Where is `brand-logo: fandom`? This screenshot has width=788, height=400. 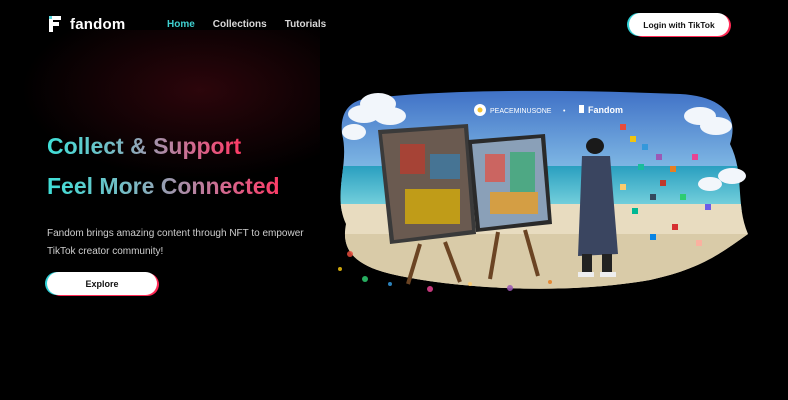
brand-logo: fandom is located at coordinates (86, 24).